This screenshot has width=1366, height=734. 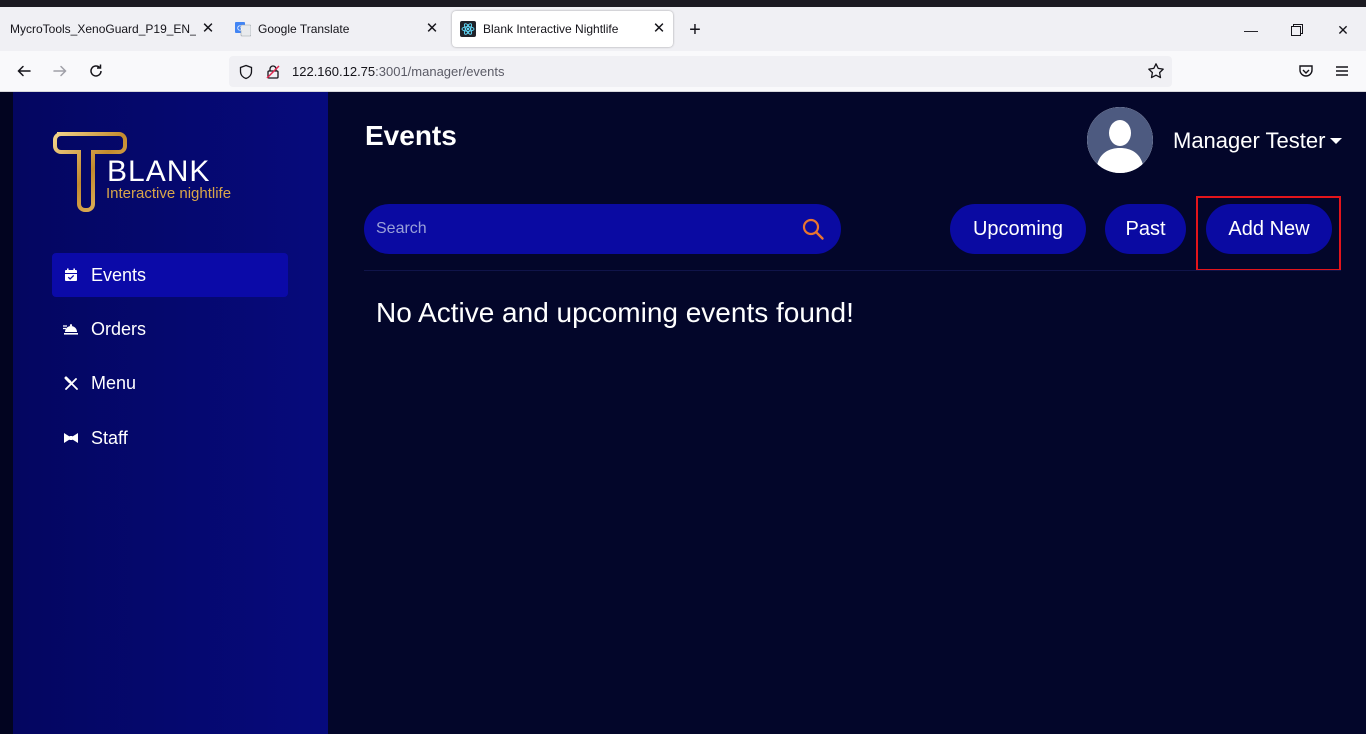 I want to click on url-host: 122.160.12.75, so click(x=334, y=71).